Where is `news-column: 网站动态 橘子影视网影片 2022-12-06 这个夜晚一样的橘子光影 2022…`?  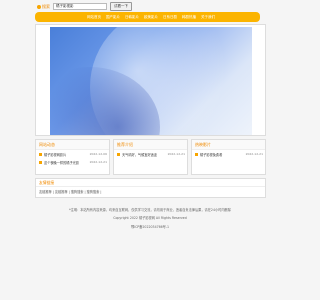
news-column: 网站动态 橘子影视网影片 2022-12-06 这个夜晚一样的橘子光影 2022… is located at coordinates (72, 157).